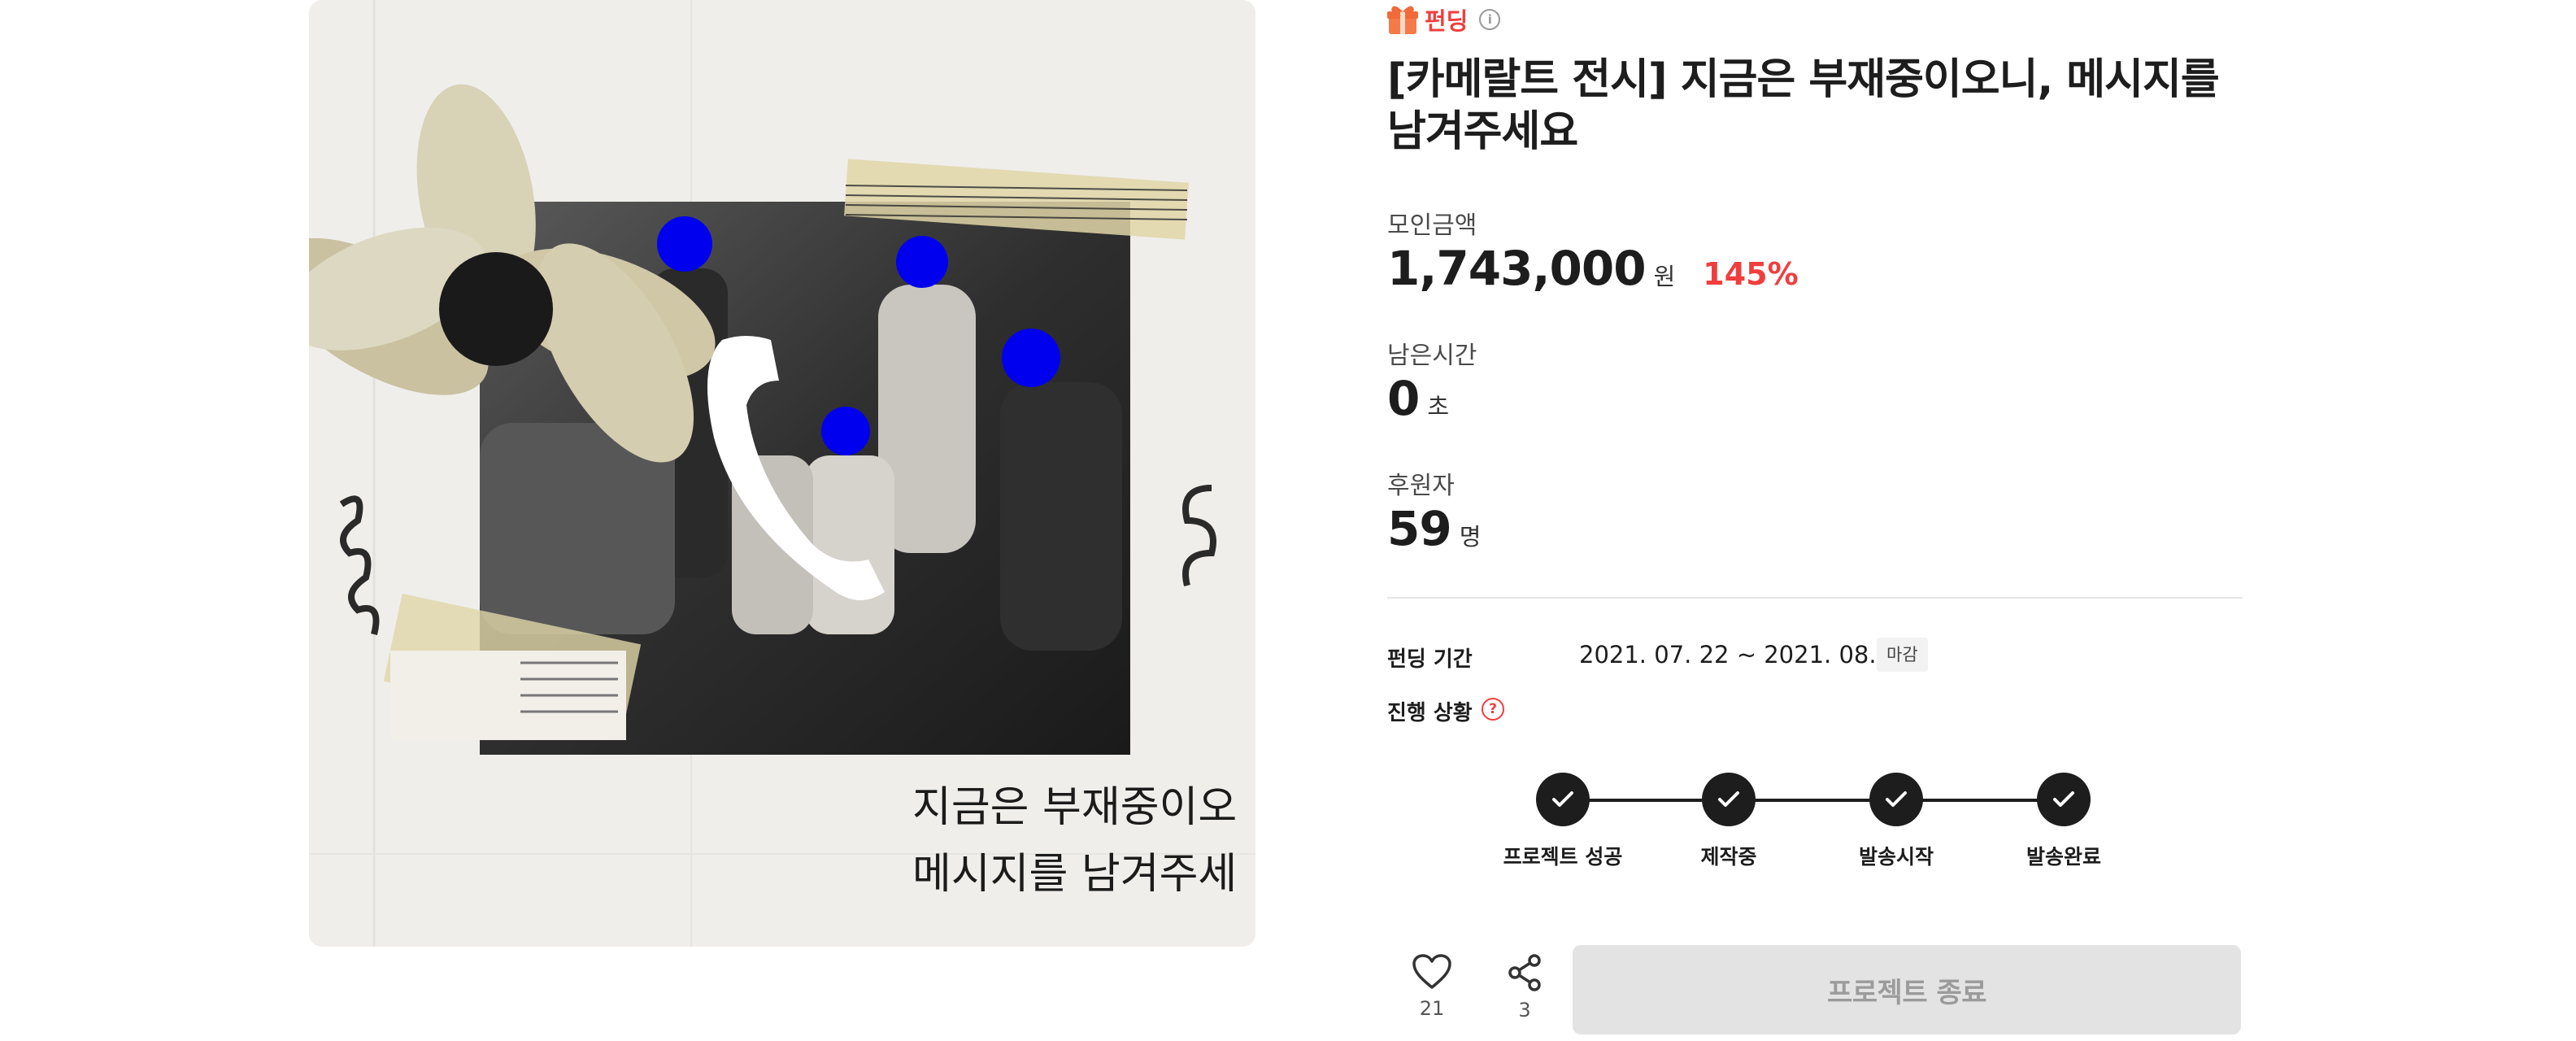 The image size is (2576, 1041). What do you see at coordinates (1563, 857) in the screenshot?
I see `step-label: 프로젝트 성공` at bounding box center [1563, 857].